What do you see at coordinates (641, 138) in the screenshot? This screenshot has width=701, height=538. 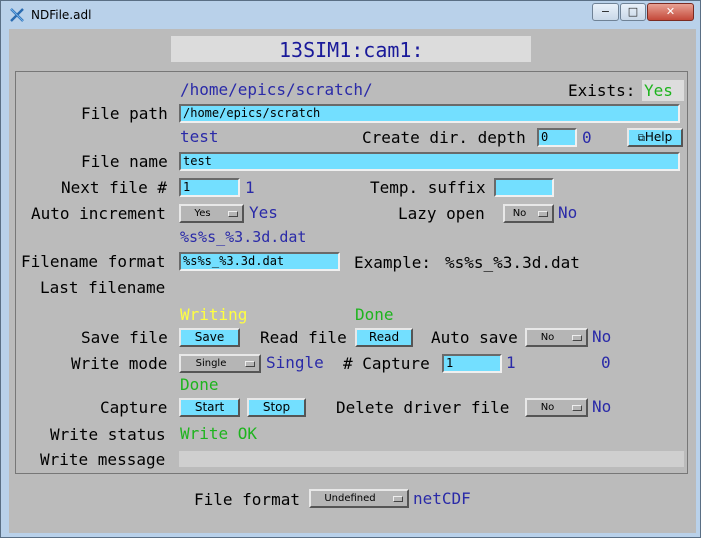 I see `window-icon: ⧉` at bounding box center [641, 138].